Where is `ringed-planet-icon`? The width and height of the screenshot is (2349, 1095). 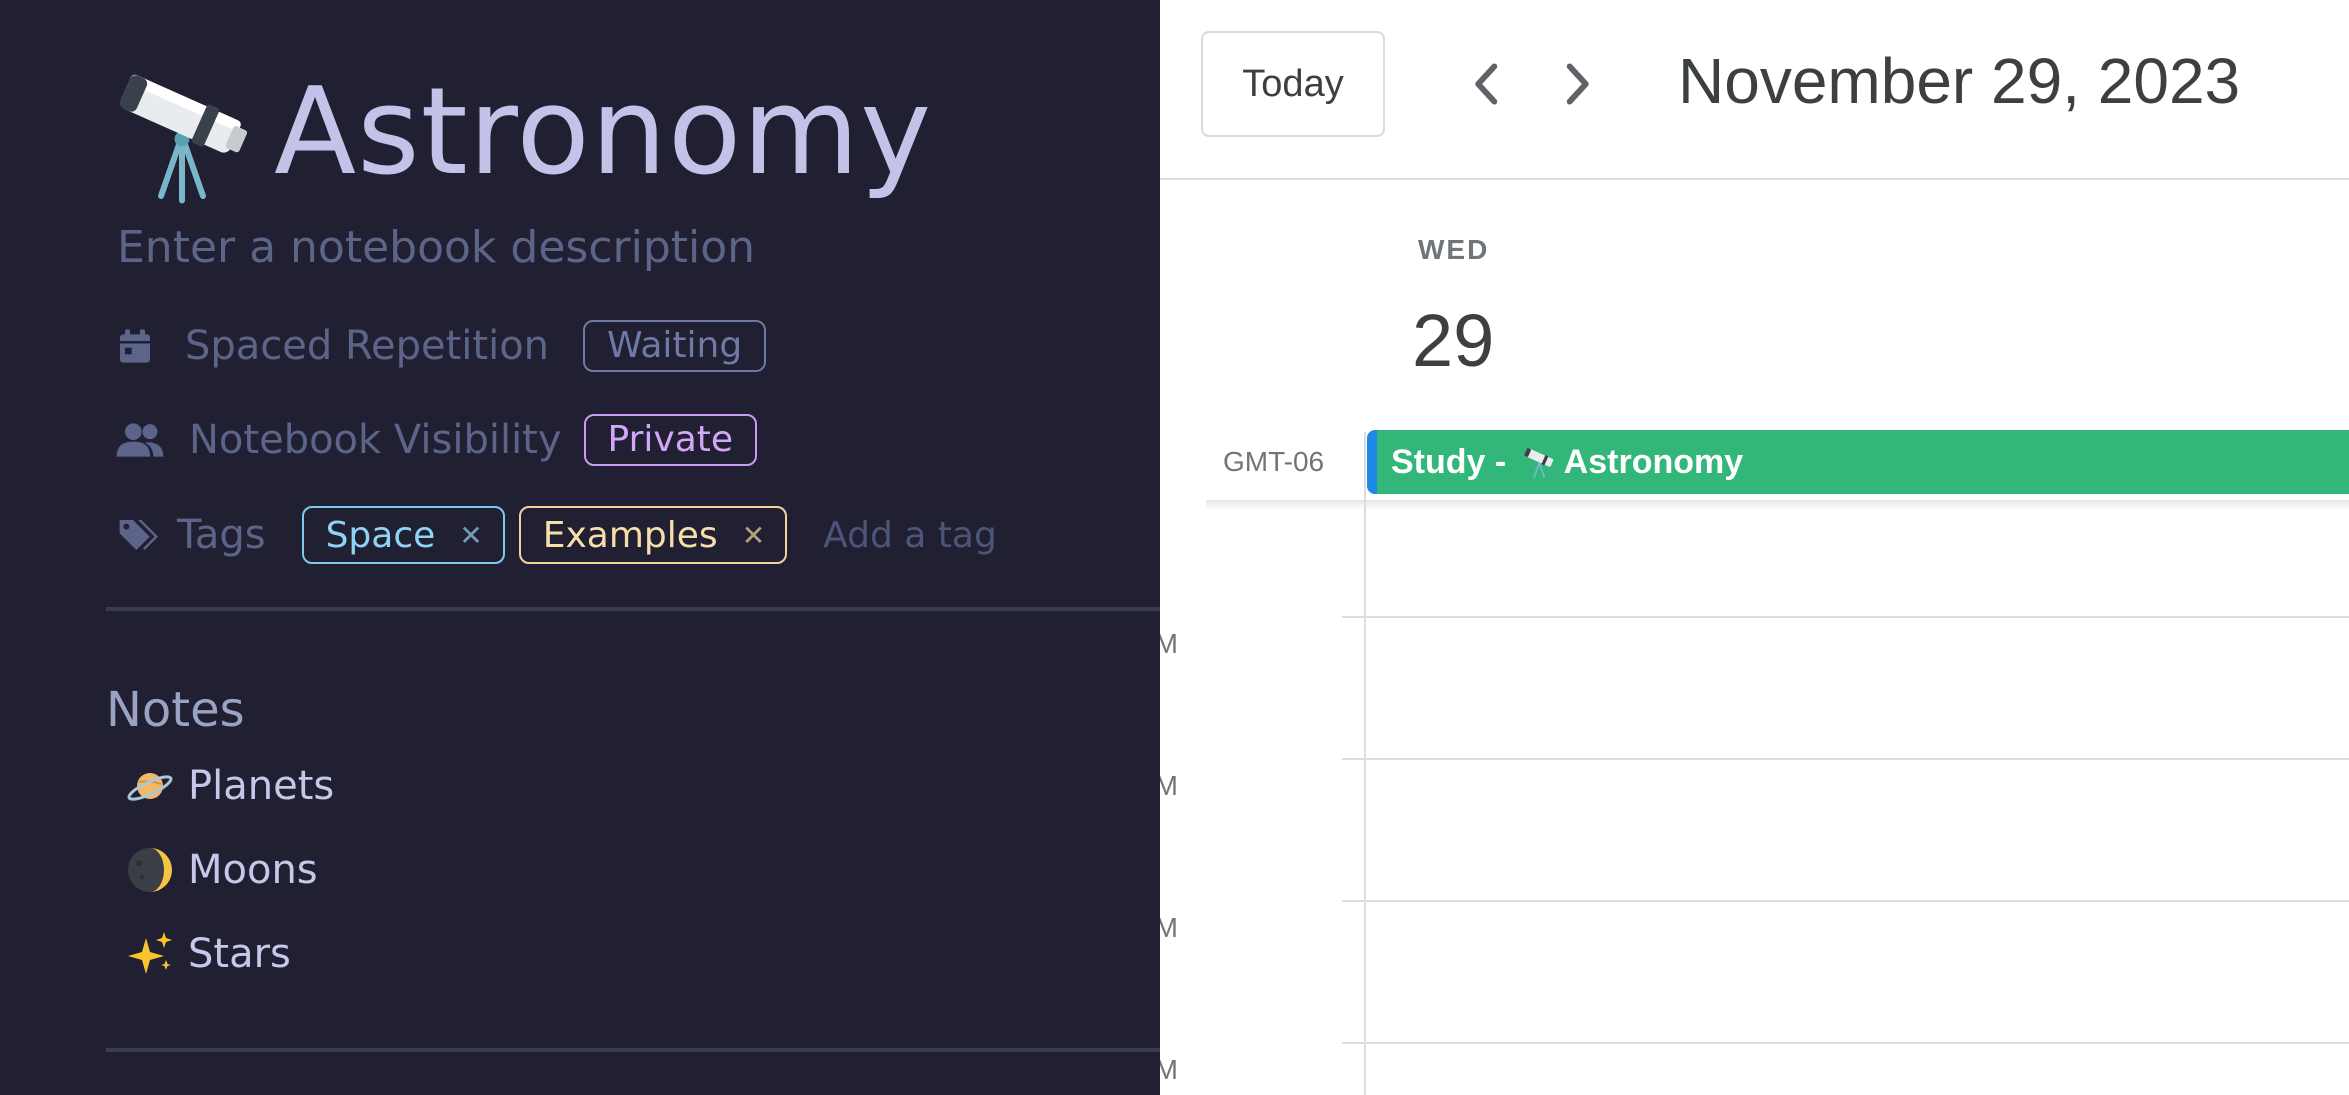 ringed-planet-icon is located at coordinates (150, 787).